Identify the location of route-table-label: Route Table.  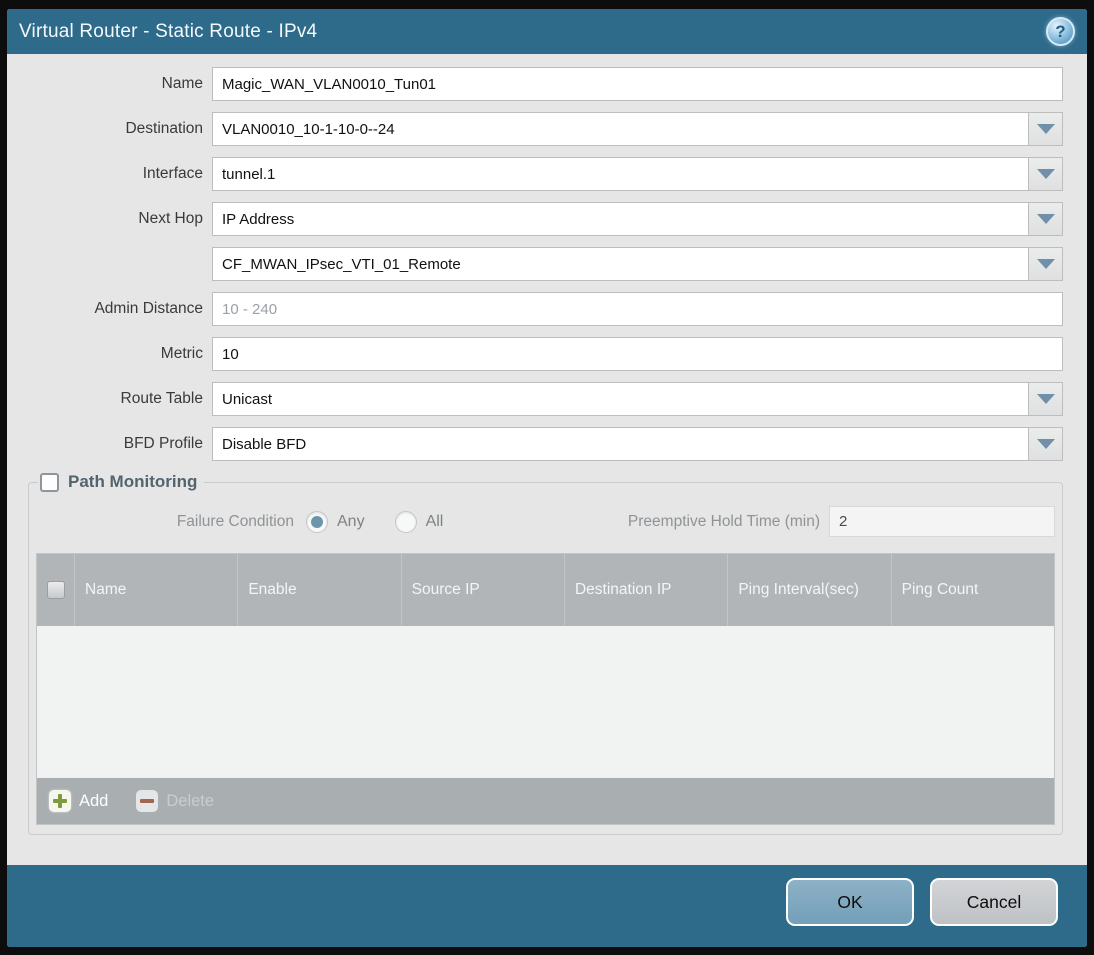
(161, 398).